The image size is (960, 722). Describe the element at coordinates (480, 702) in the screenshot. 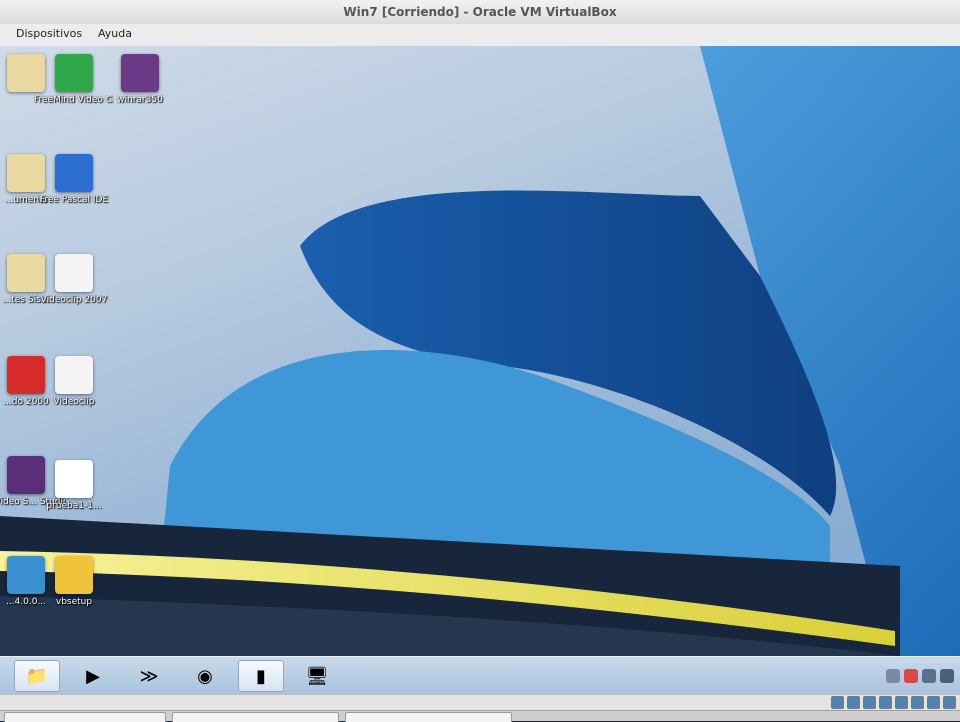

I see `vbox-statusbar` at that location.